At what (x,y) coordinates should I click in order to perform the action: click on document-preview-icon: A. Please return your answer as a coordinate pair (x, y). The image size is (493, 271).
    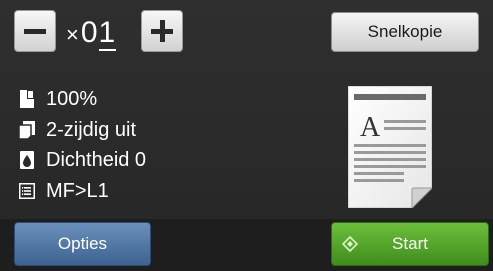
    Looking at the image, I should click on (390, 147).